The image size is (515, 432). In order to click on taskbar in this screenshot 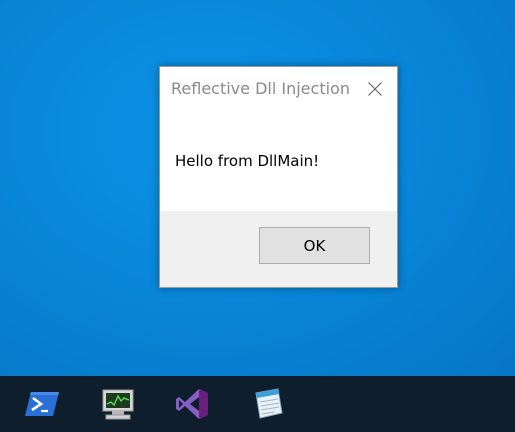, I will do `click(257, 404)`.